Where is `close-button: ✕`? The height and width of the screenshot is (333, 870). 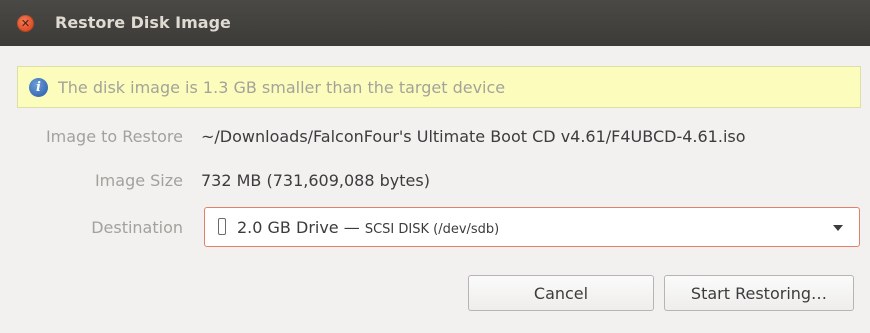 close-button: ✕ is located at coordinates (25, 23).